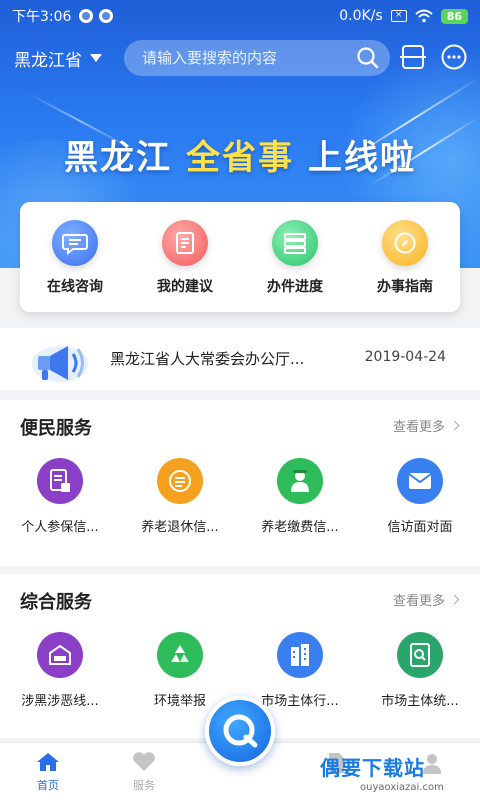  I want to click on quick-action-progress: 办件进度, so click(295, 257).